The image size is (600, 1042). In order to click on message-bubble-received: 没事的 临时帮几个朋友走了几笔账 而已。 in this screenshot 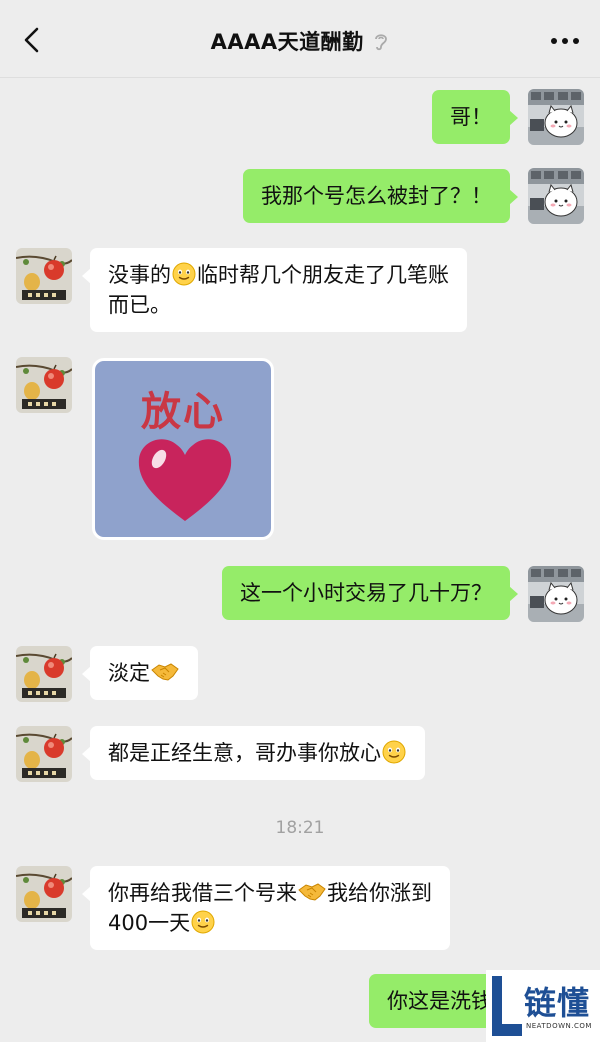, I will do `click(274, 290)`.